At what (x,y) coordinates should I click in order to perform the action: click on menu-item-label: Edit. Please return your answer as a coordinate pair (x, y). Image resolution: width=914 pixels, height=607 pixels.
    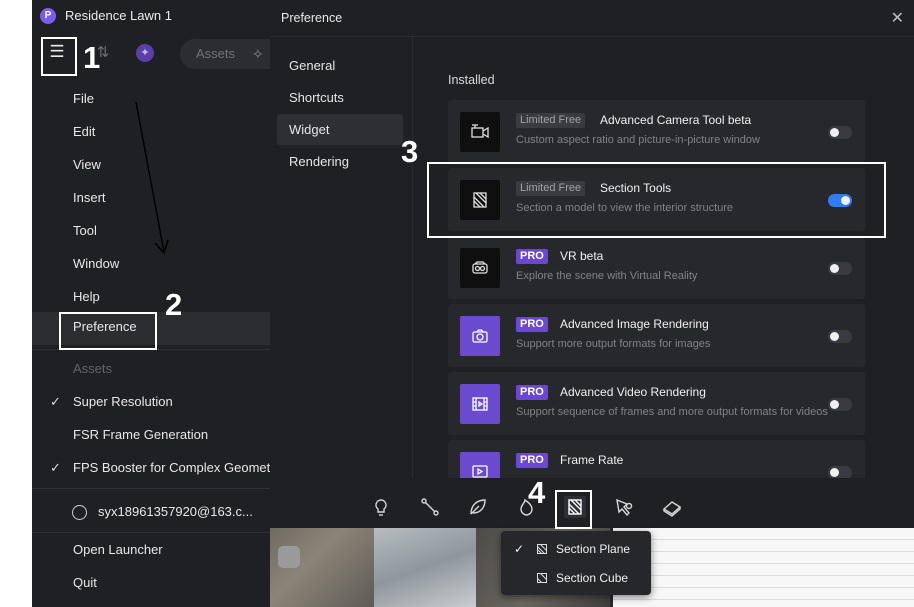
    Looking at the image, I should click on (84, 131).